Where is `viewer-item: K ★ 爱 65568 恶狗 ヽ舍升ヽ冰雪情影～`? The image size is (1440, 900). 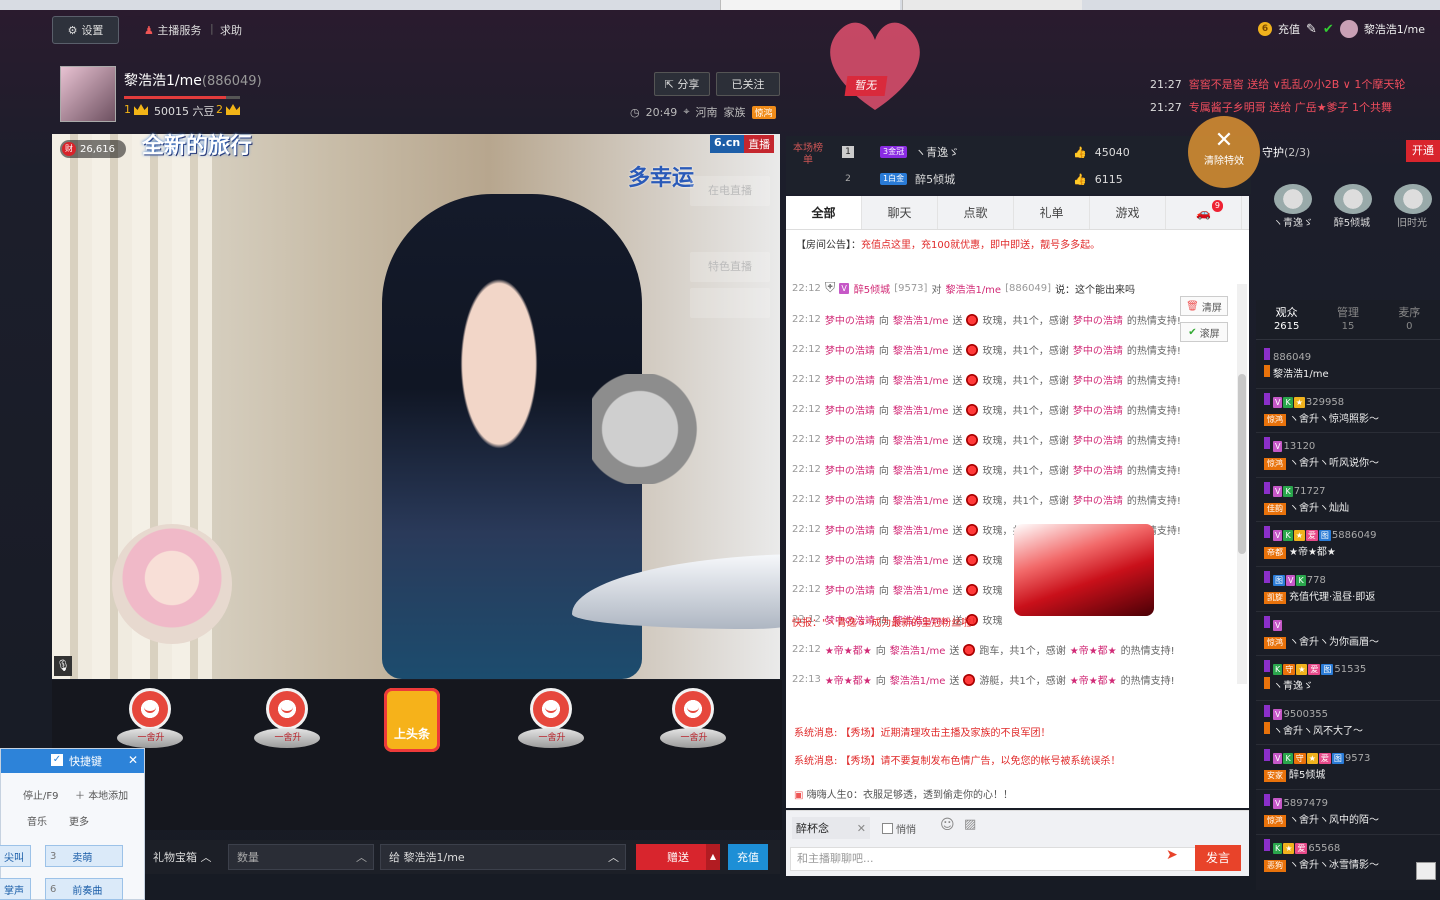 viewer-item: K ★ 爱 65568 恶狗 ヽ舍升ヽ冰雪情影～ is located at coordinates (1321, 855).